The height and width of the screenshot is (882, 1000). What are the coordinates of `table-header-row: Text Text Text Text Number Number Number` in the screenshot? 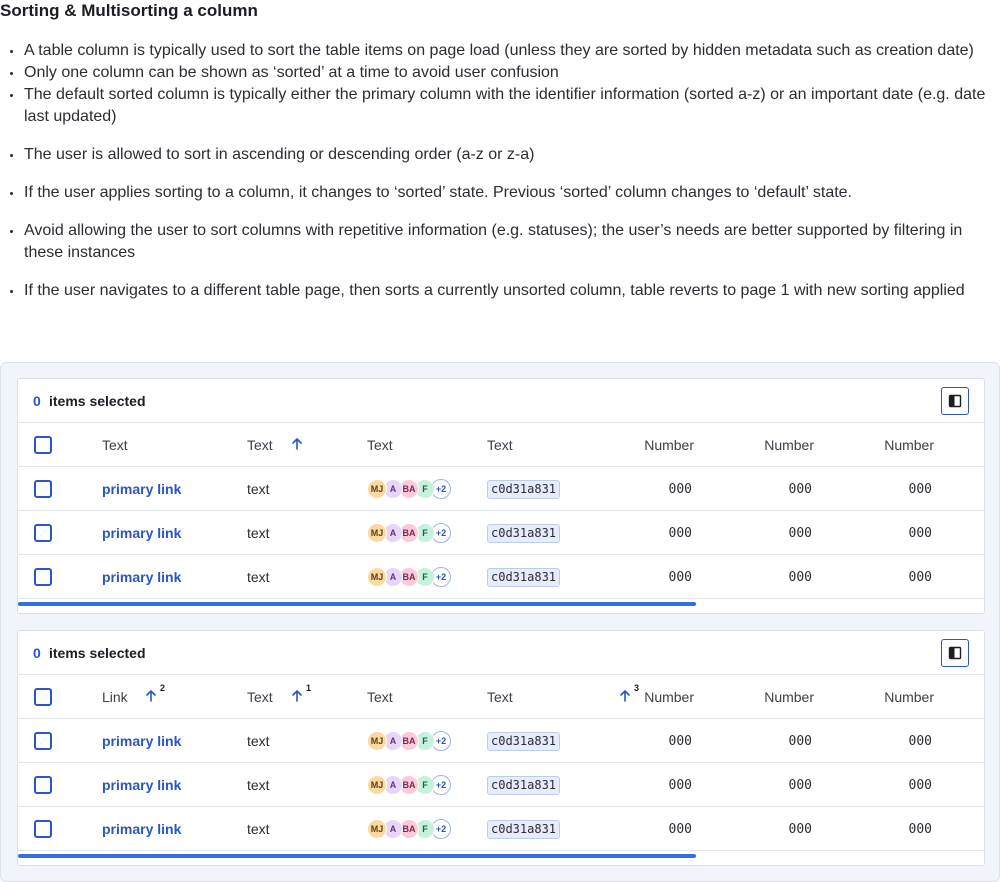 It's located at (501, 445).